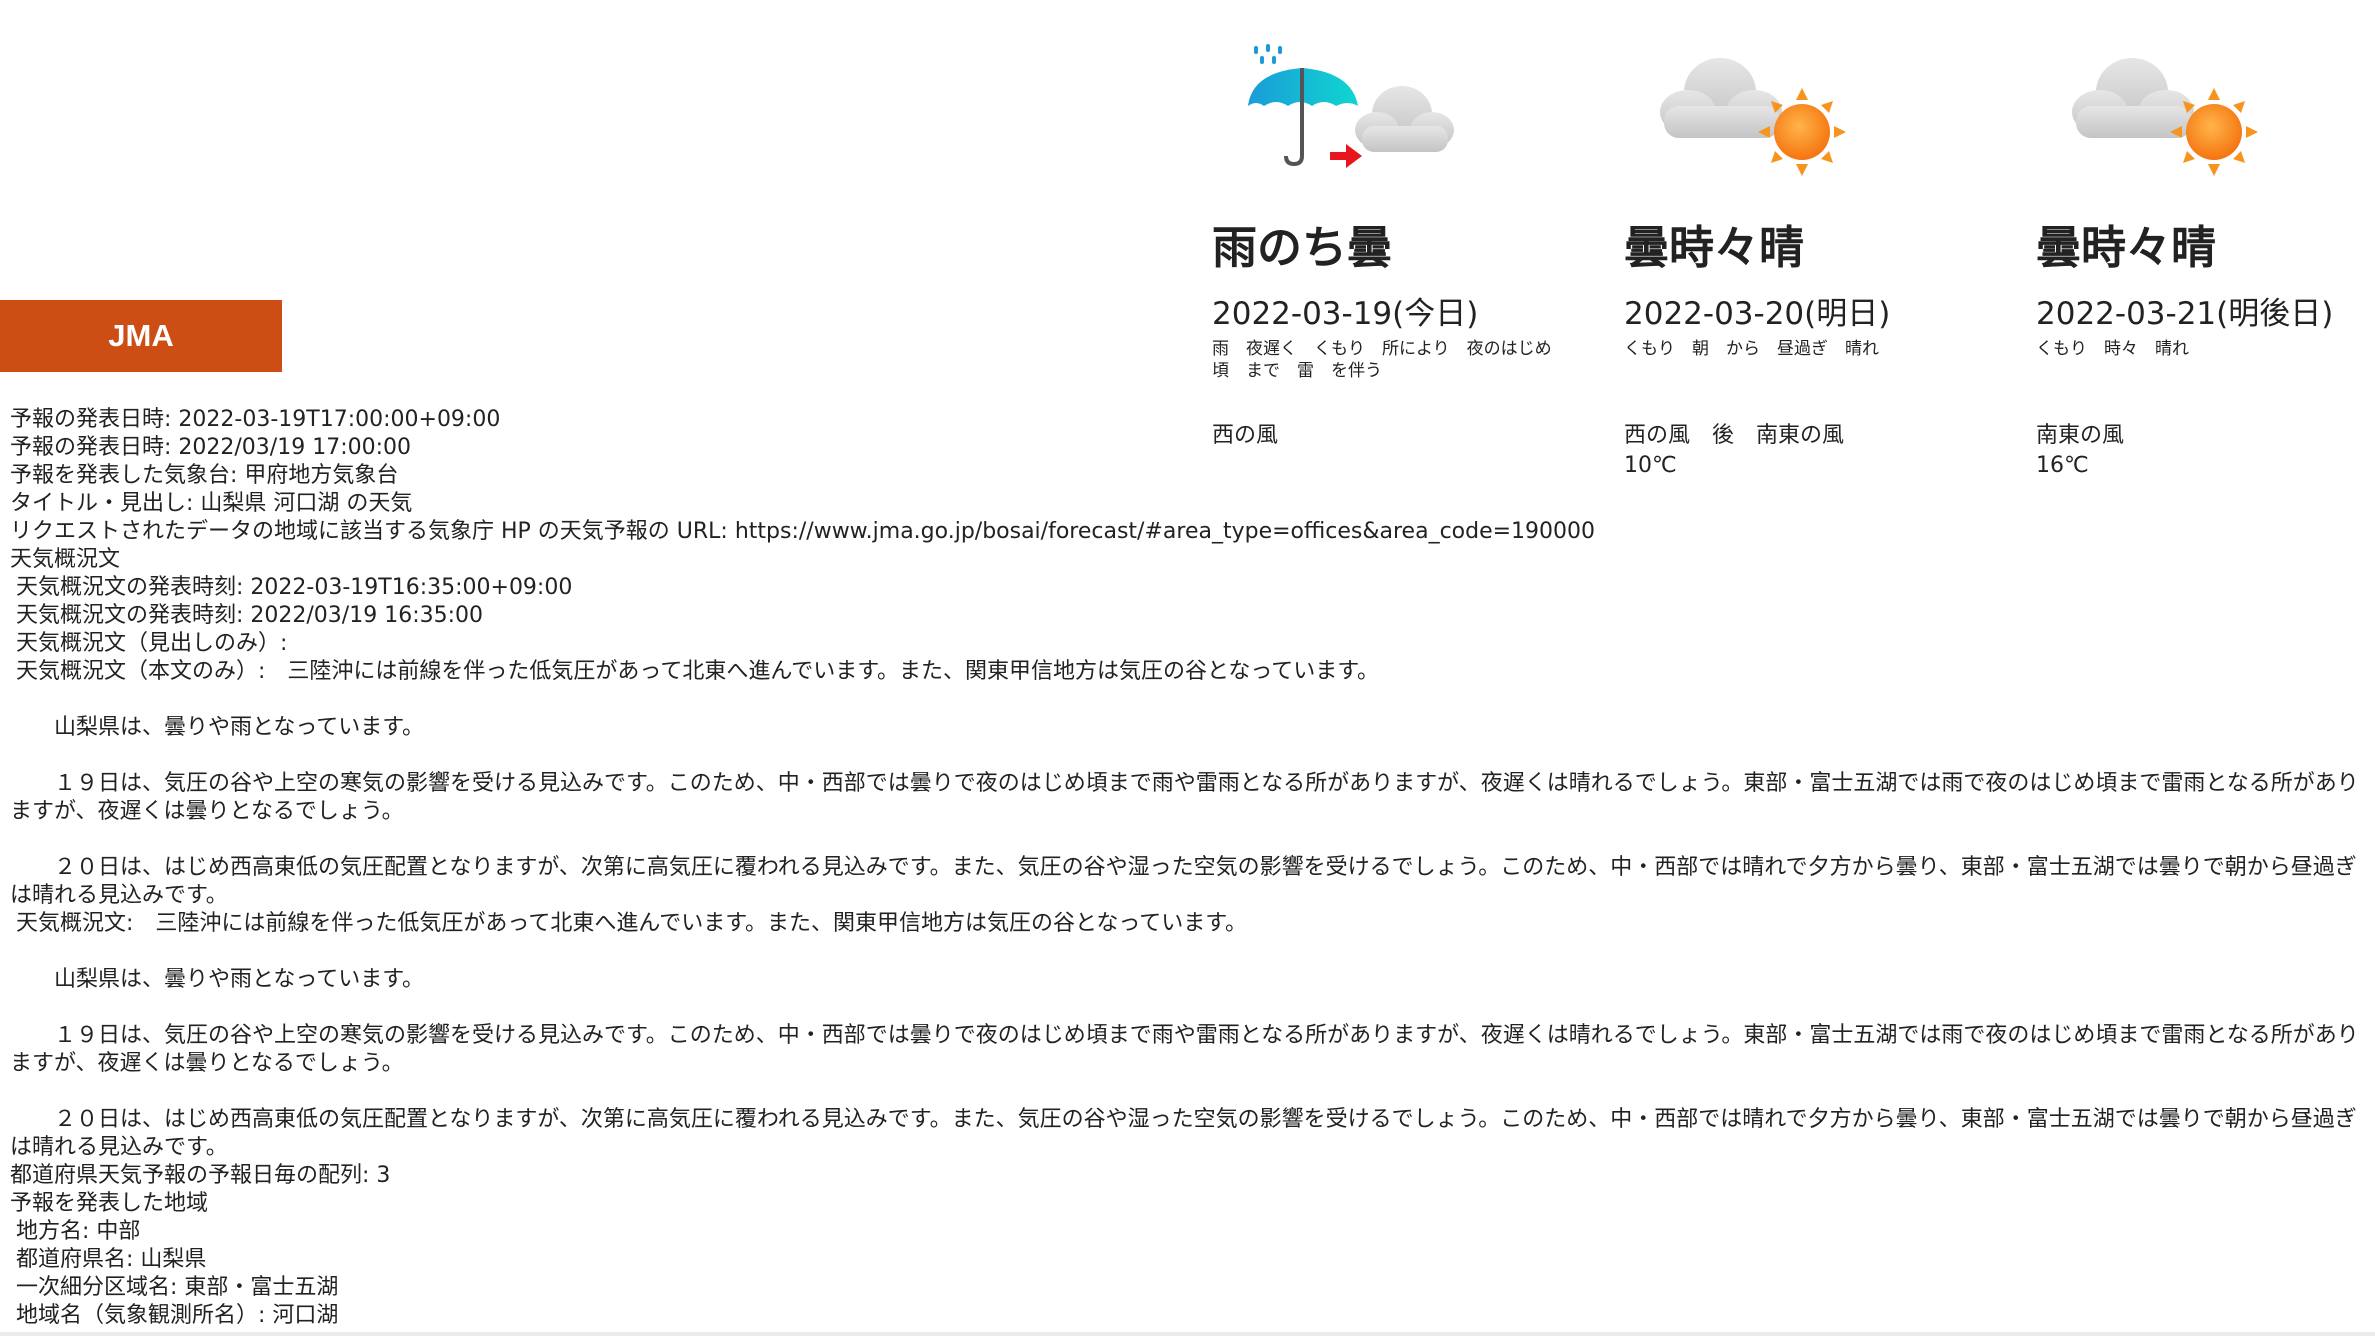 This screenshot has height=1336, width=2375. What do you see at coordinates (1346, 156) in the screenshot?
I see `arrow-right-icon` at bounding box center [1346, 156].